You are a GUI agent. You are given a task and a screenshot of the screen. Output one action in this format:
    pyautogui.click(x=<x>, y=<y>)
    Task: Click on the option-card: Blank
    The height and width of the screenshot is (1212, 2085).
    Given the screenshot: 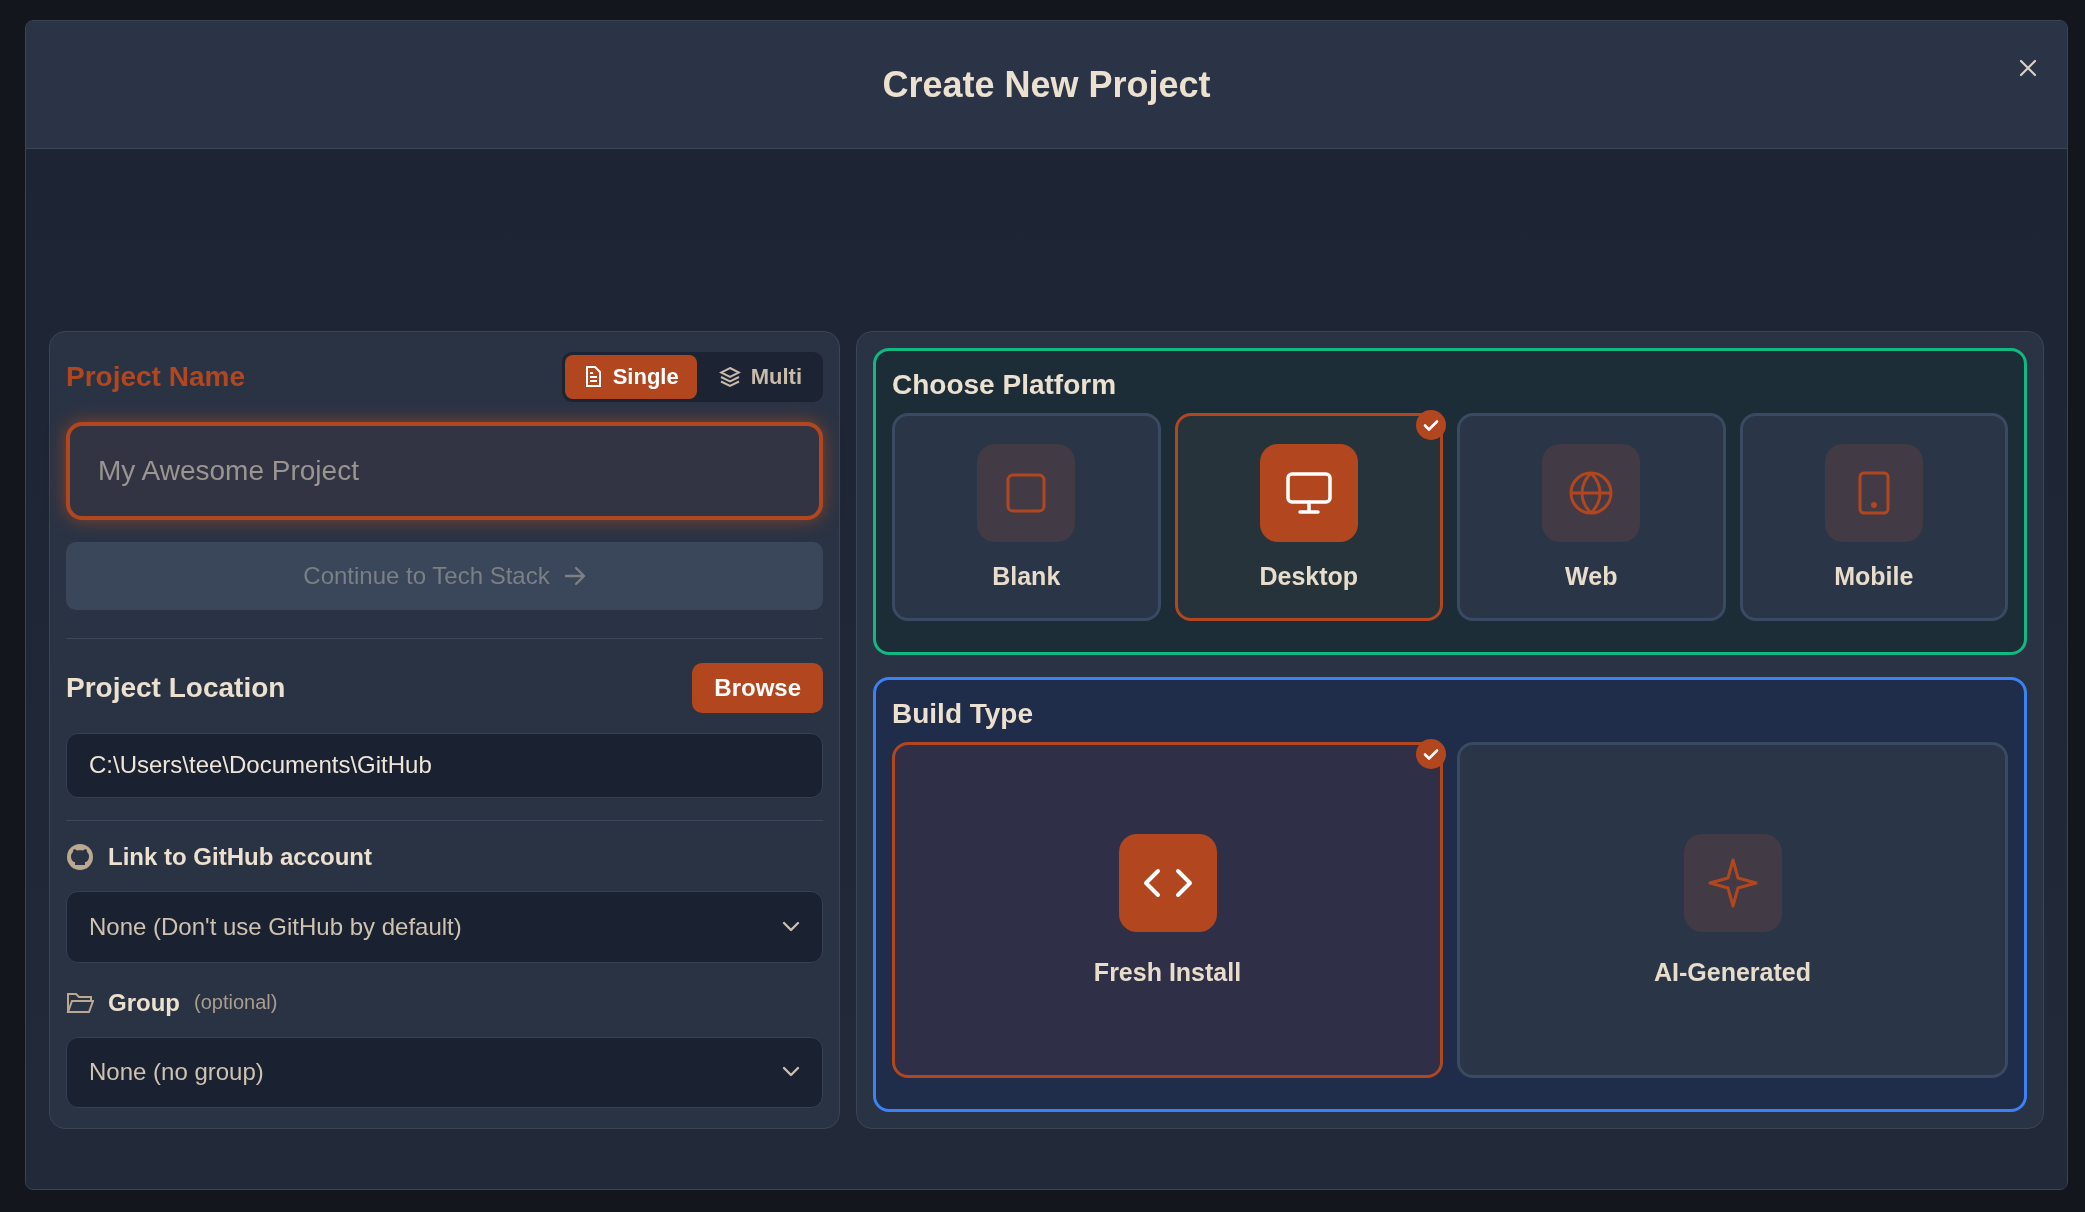 What is the action you would take?
    pyautogui.click(x=1026, y=517)
    